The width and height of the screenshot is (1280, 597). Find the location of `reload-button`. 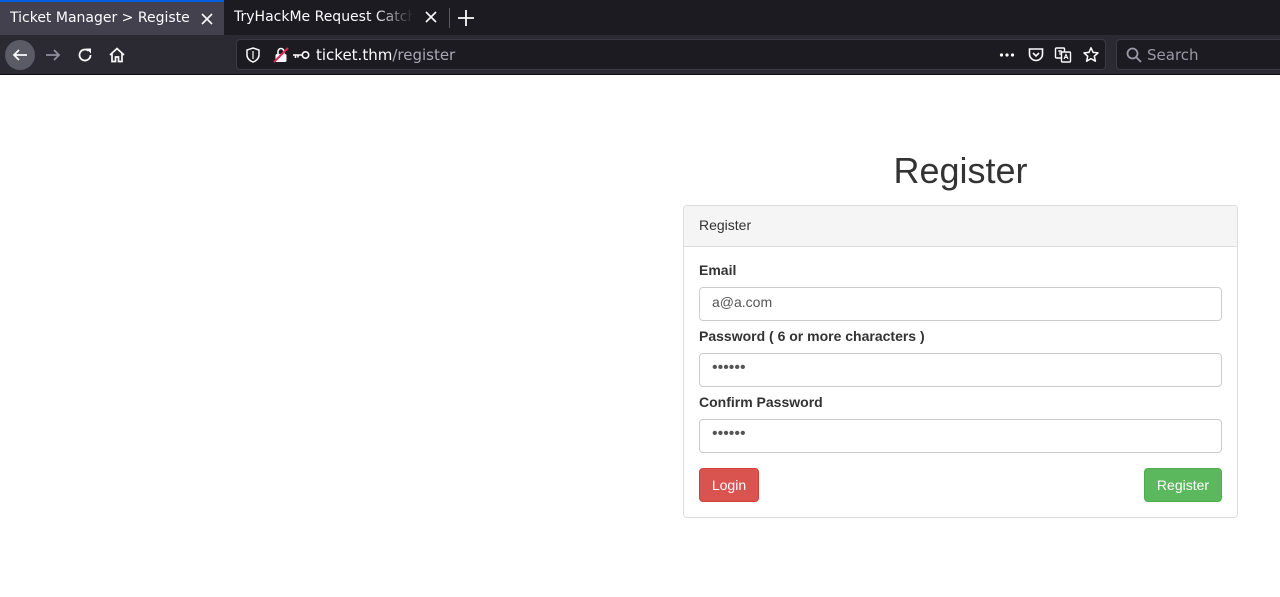

reload-button is located at coordinates (85, 55).